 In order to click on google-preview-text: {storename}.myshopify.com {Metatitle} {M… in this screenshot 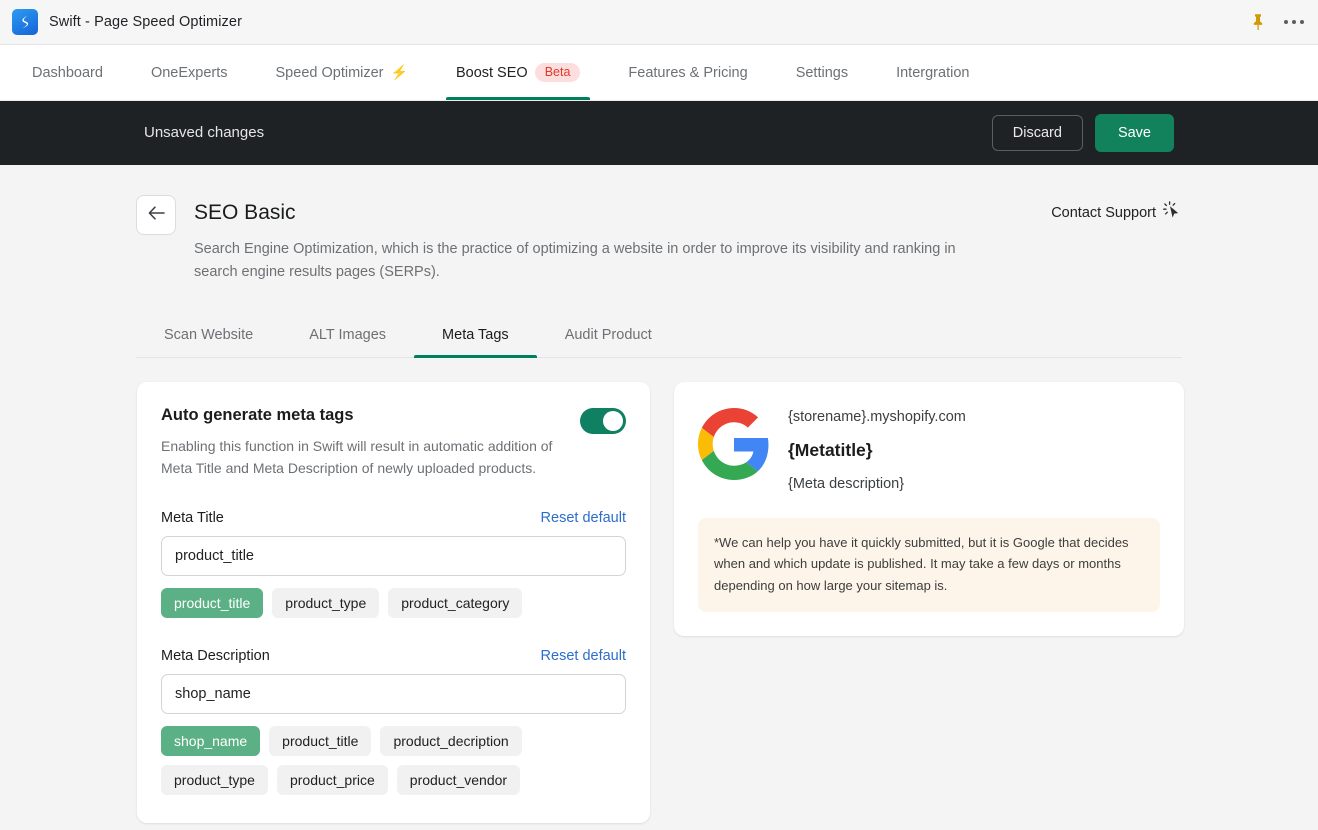, I will do `click(877, 449)`.